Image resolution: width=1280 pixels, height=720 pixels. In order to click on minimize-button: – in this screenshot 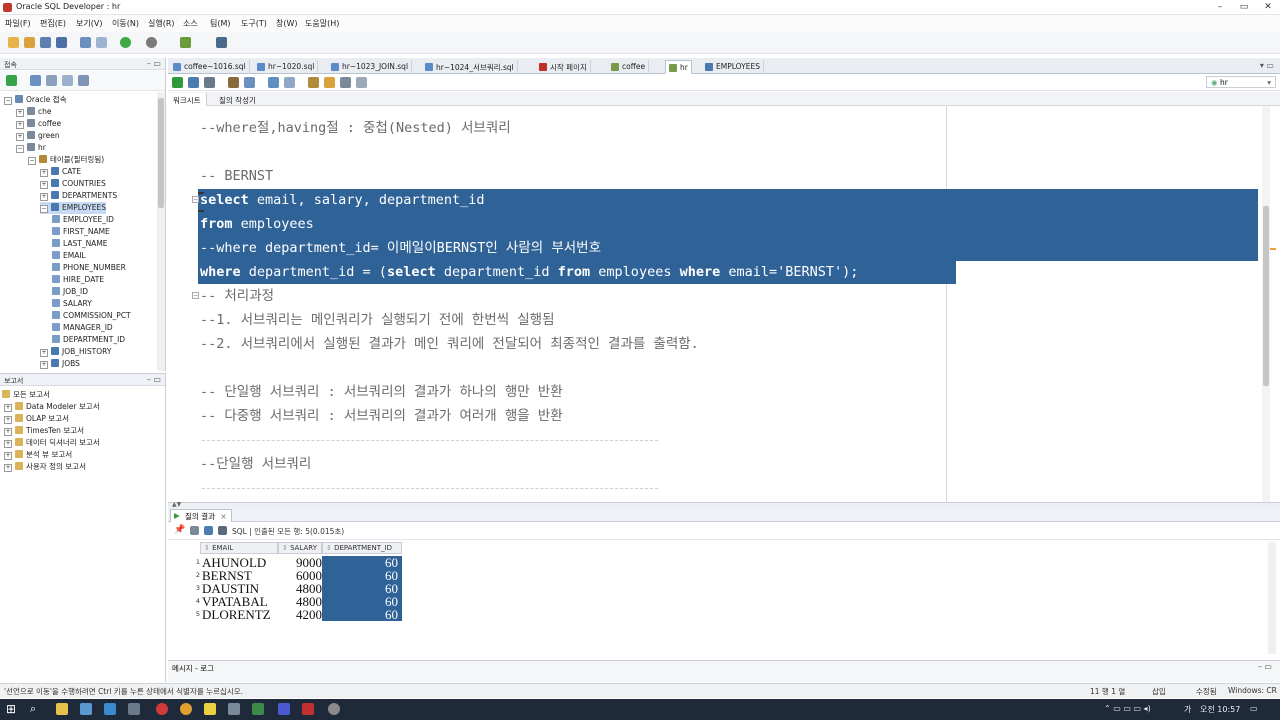, I will do `click(1220, 7)`.